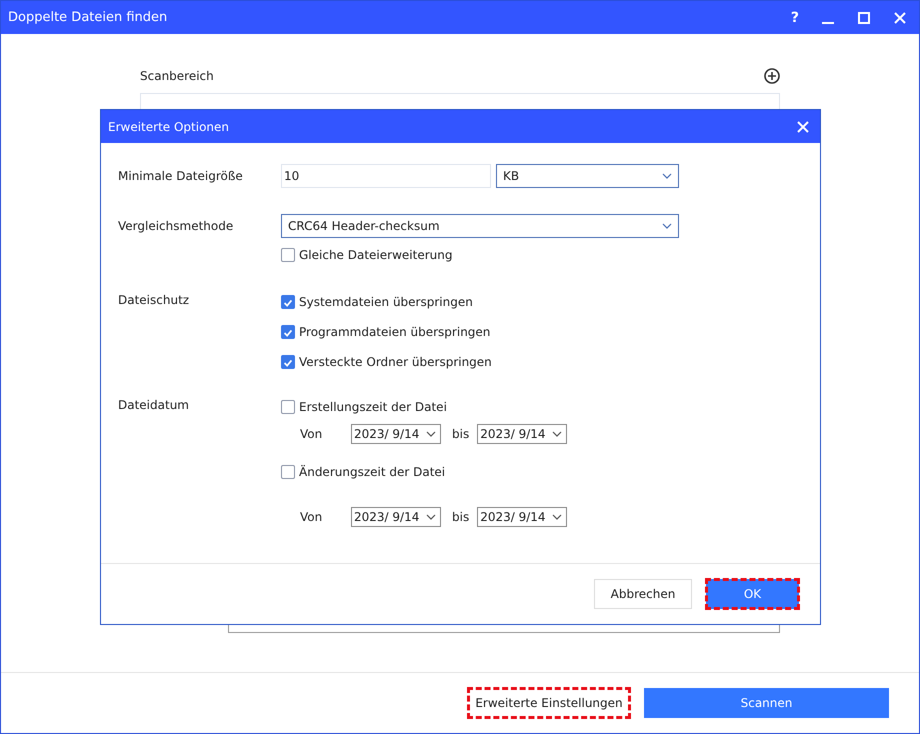 Image resolution: width=920 pixels, height=734 pixels. What do you see at coordinates (366, 255) in the screenshot?
I see `checkbox-option: Gleiche Dateierweiterung` at bounding box center [366, 255].